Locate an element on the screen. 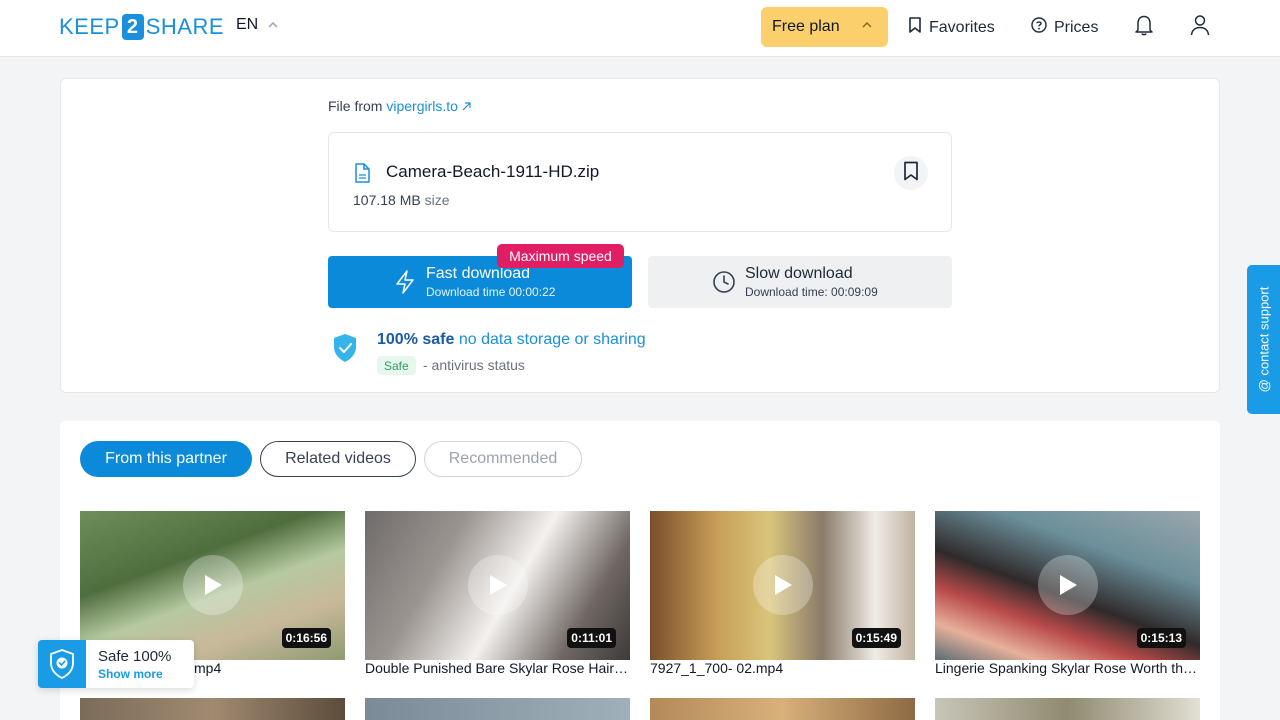 This screenshot has height=720, width=1280. user-icon is located at coordinates (1200, 27).